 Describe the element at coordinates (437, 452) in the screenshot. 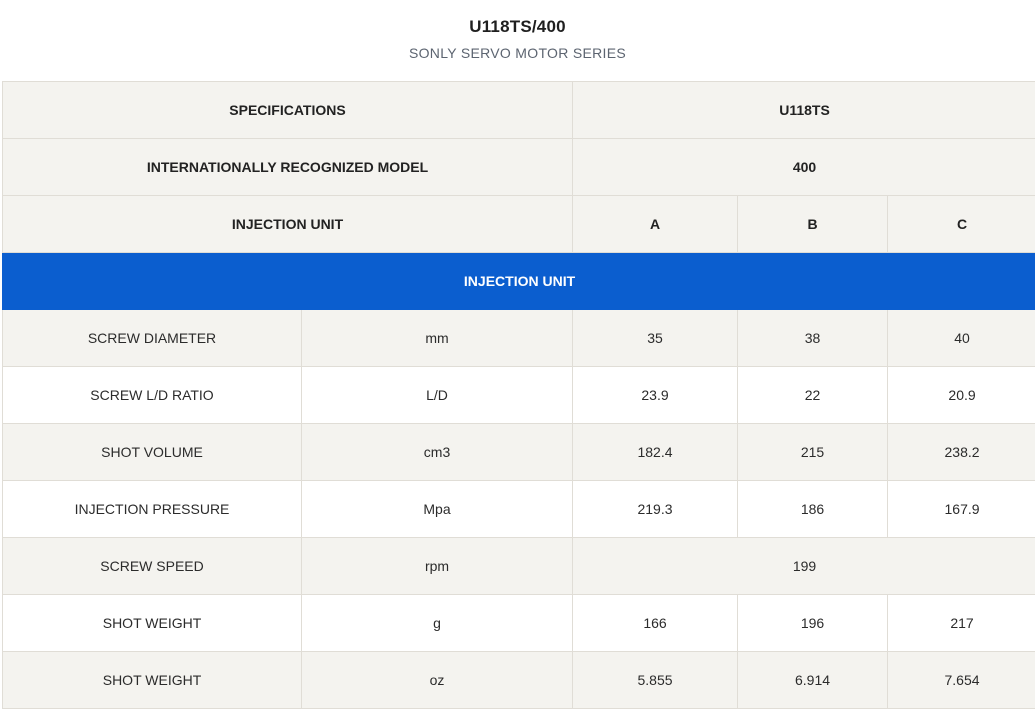

I see `row-unit: cm3` at that location.